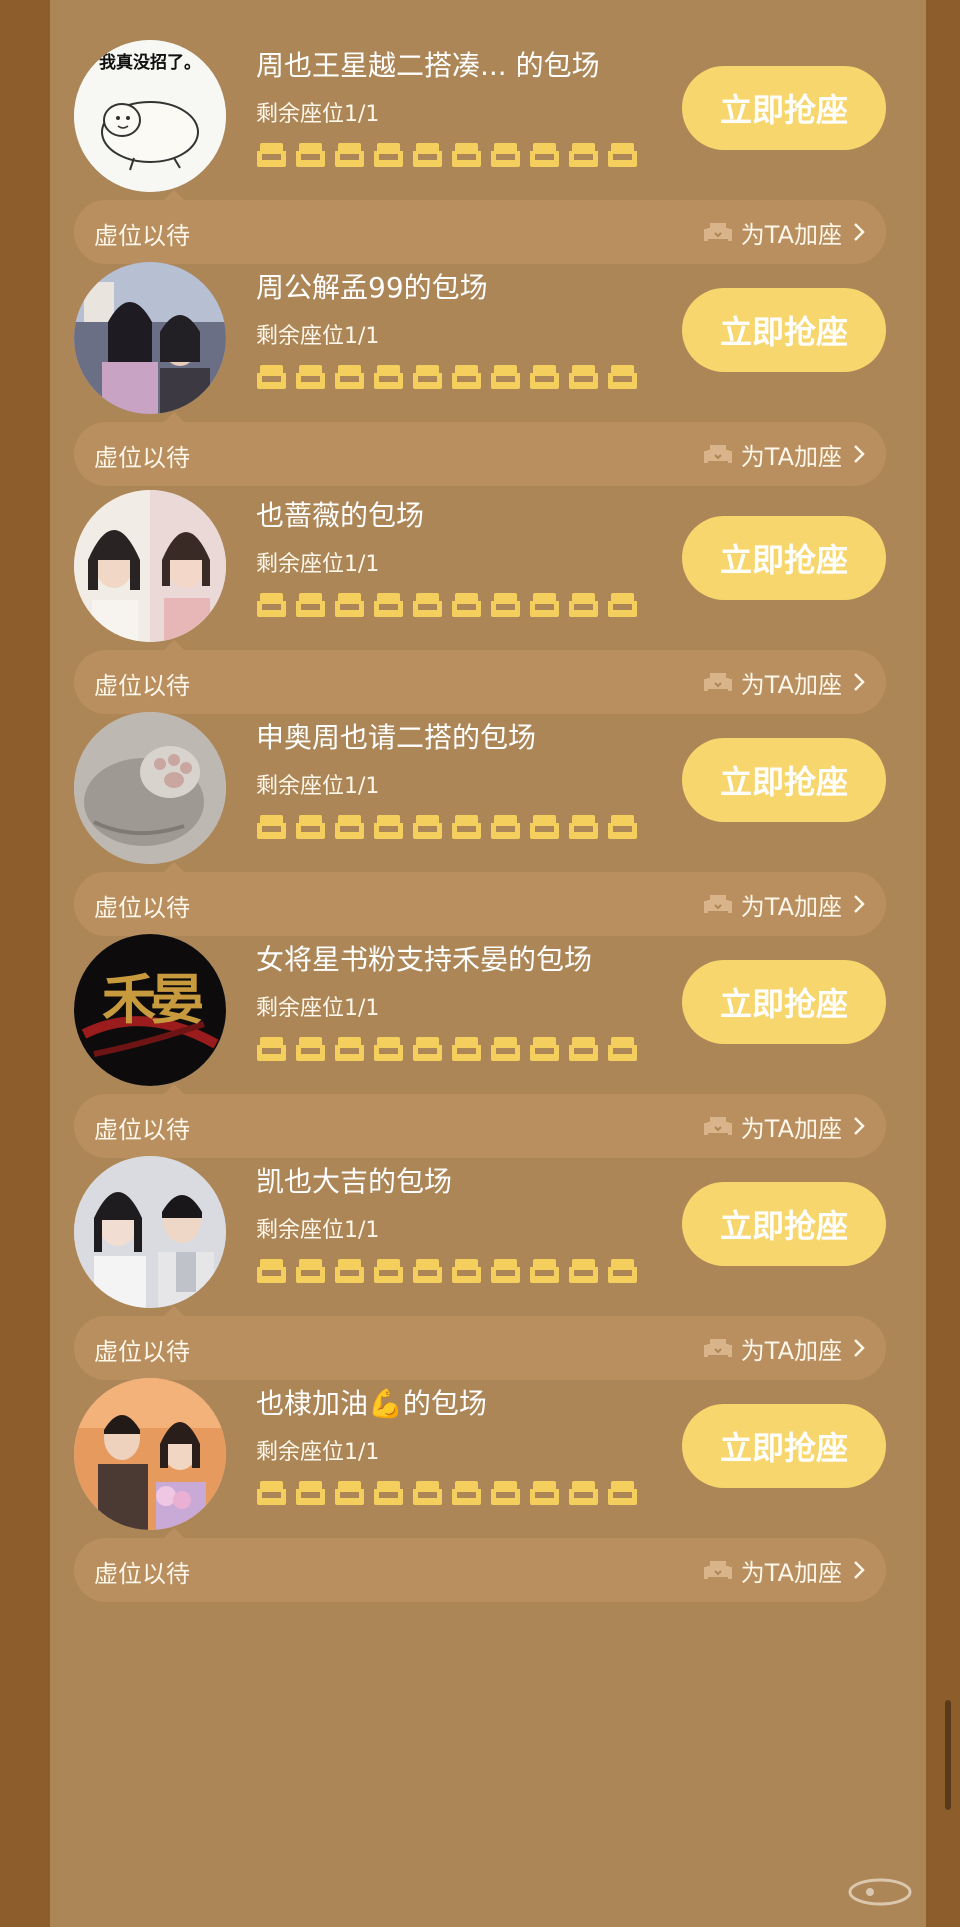 Image resolution: width=960 pixels, height=1927 pixels. What do you see at coordinates (150, 62) in the screenshot?
I see `avatar-caption: 我真没招了。` at bounding box center [150, 62].